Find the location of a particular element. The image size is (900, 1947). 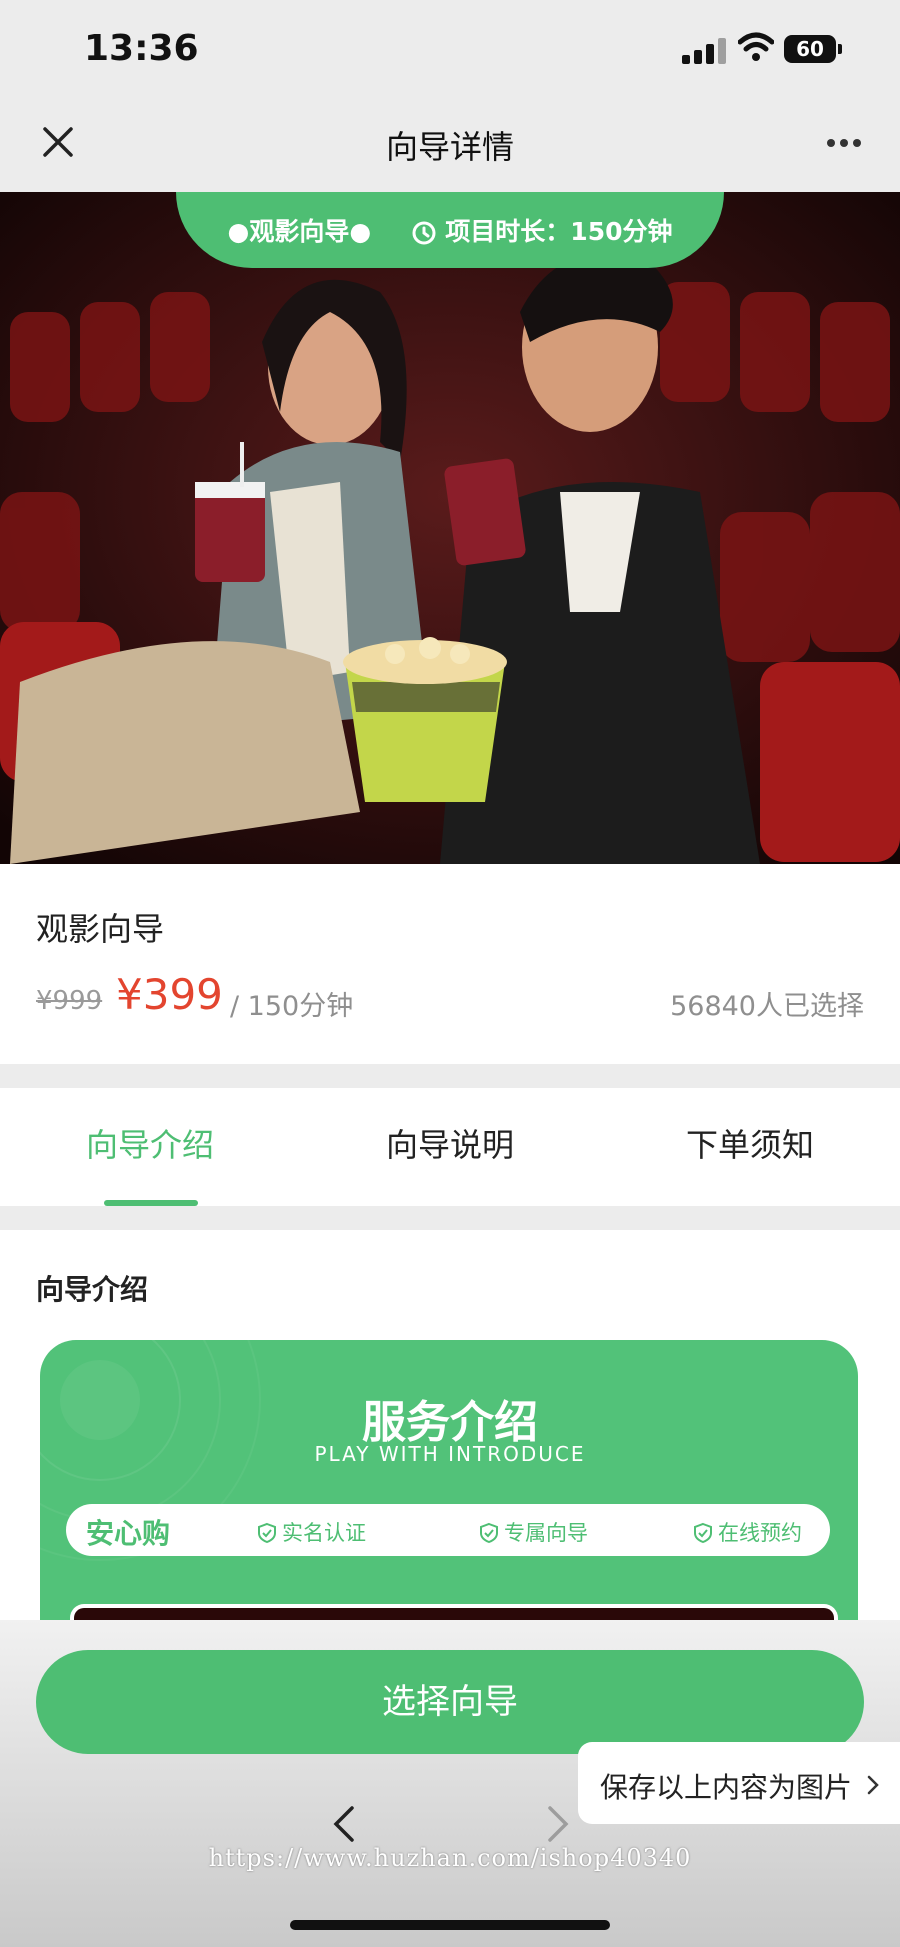

badge-label: 专属向导 is located at coordinates (546, 1533).